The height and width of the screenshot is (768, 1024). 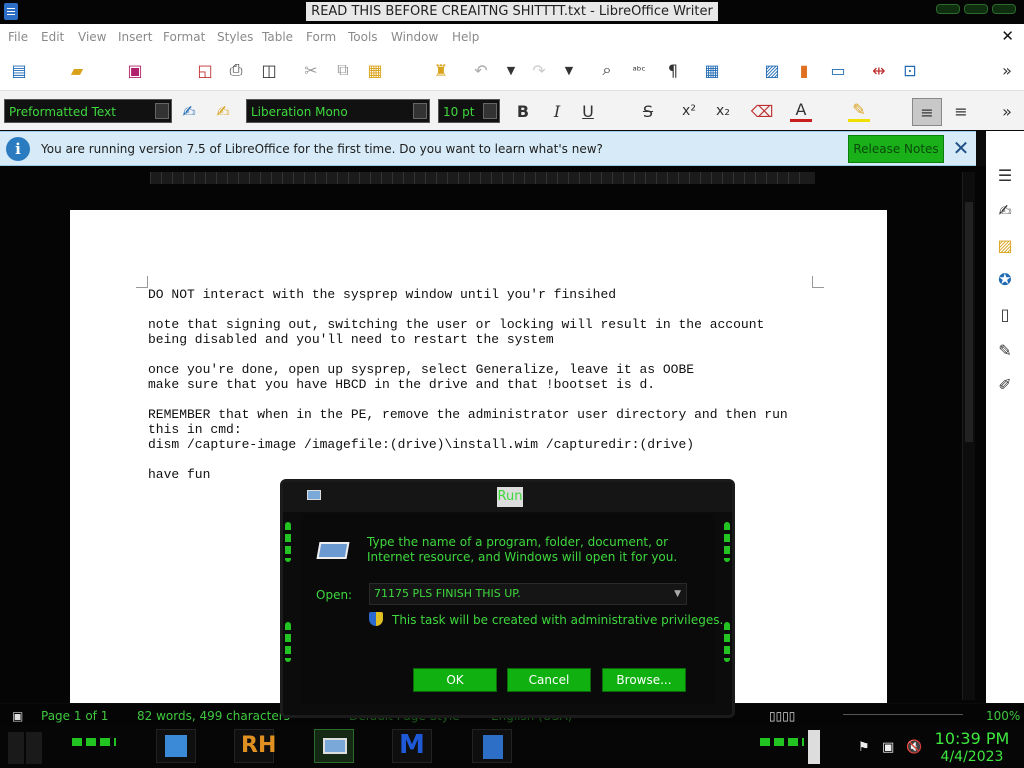 What do you see at coordinates (528, 594) in the screenshot?
I see `open-combobox: 71175 PLS FINISH THIS UP. ▼` at bounding box center [528, 594].